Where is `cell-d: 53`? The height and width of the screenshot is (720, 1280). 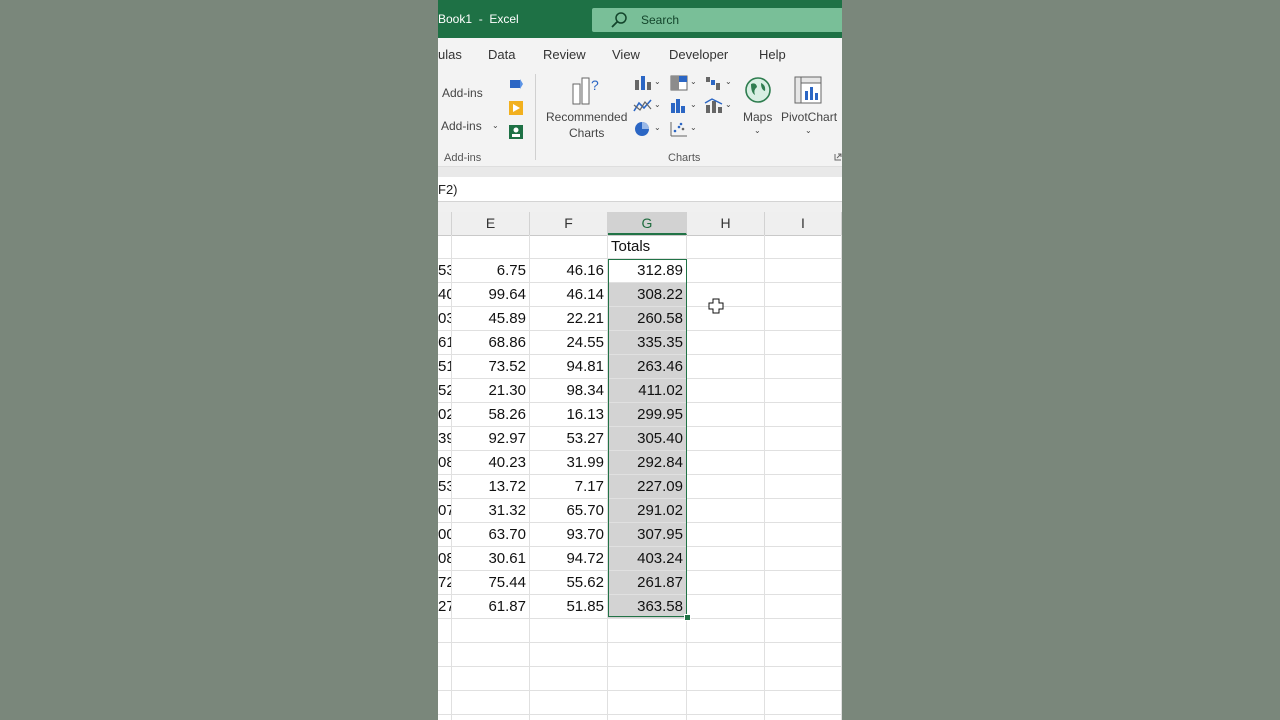
cell-d: 53 is located at coordinates (445, 271).